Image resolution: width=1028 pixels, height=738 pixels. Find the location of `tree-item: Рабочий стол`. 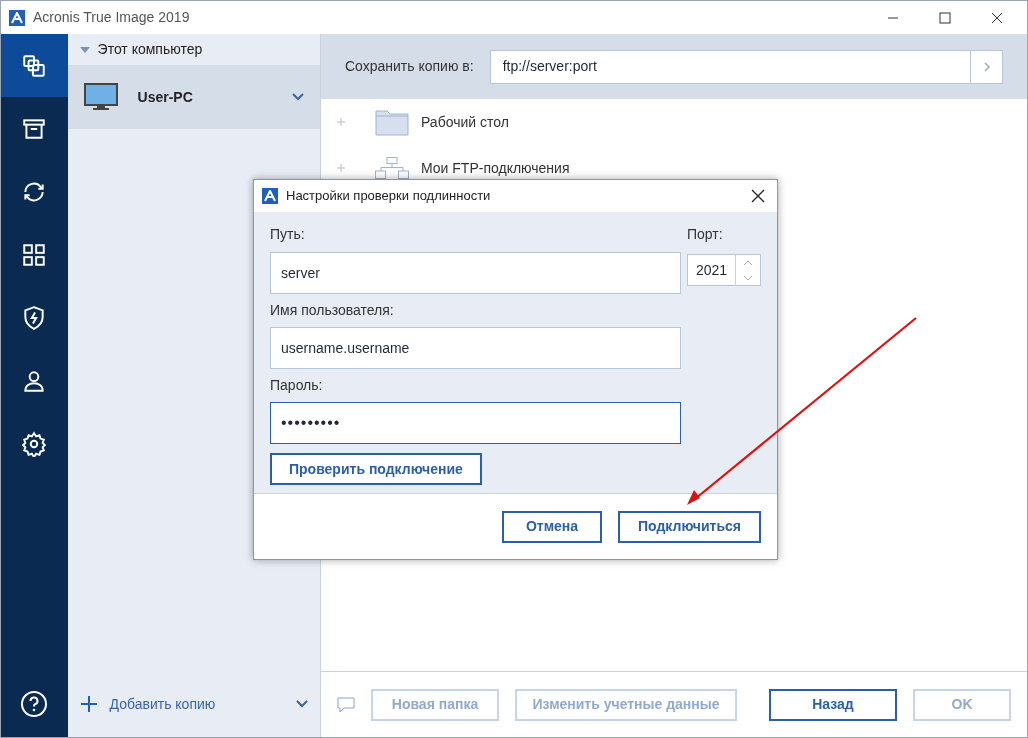

tree-item: Рабочий стол is located at coordinates (465, 122).